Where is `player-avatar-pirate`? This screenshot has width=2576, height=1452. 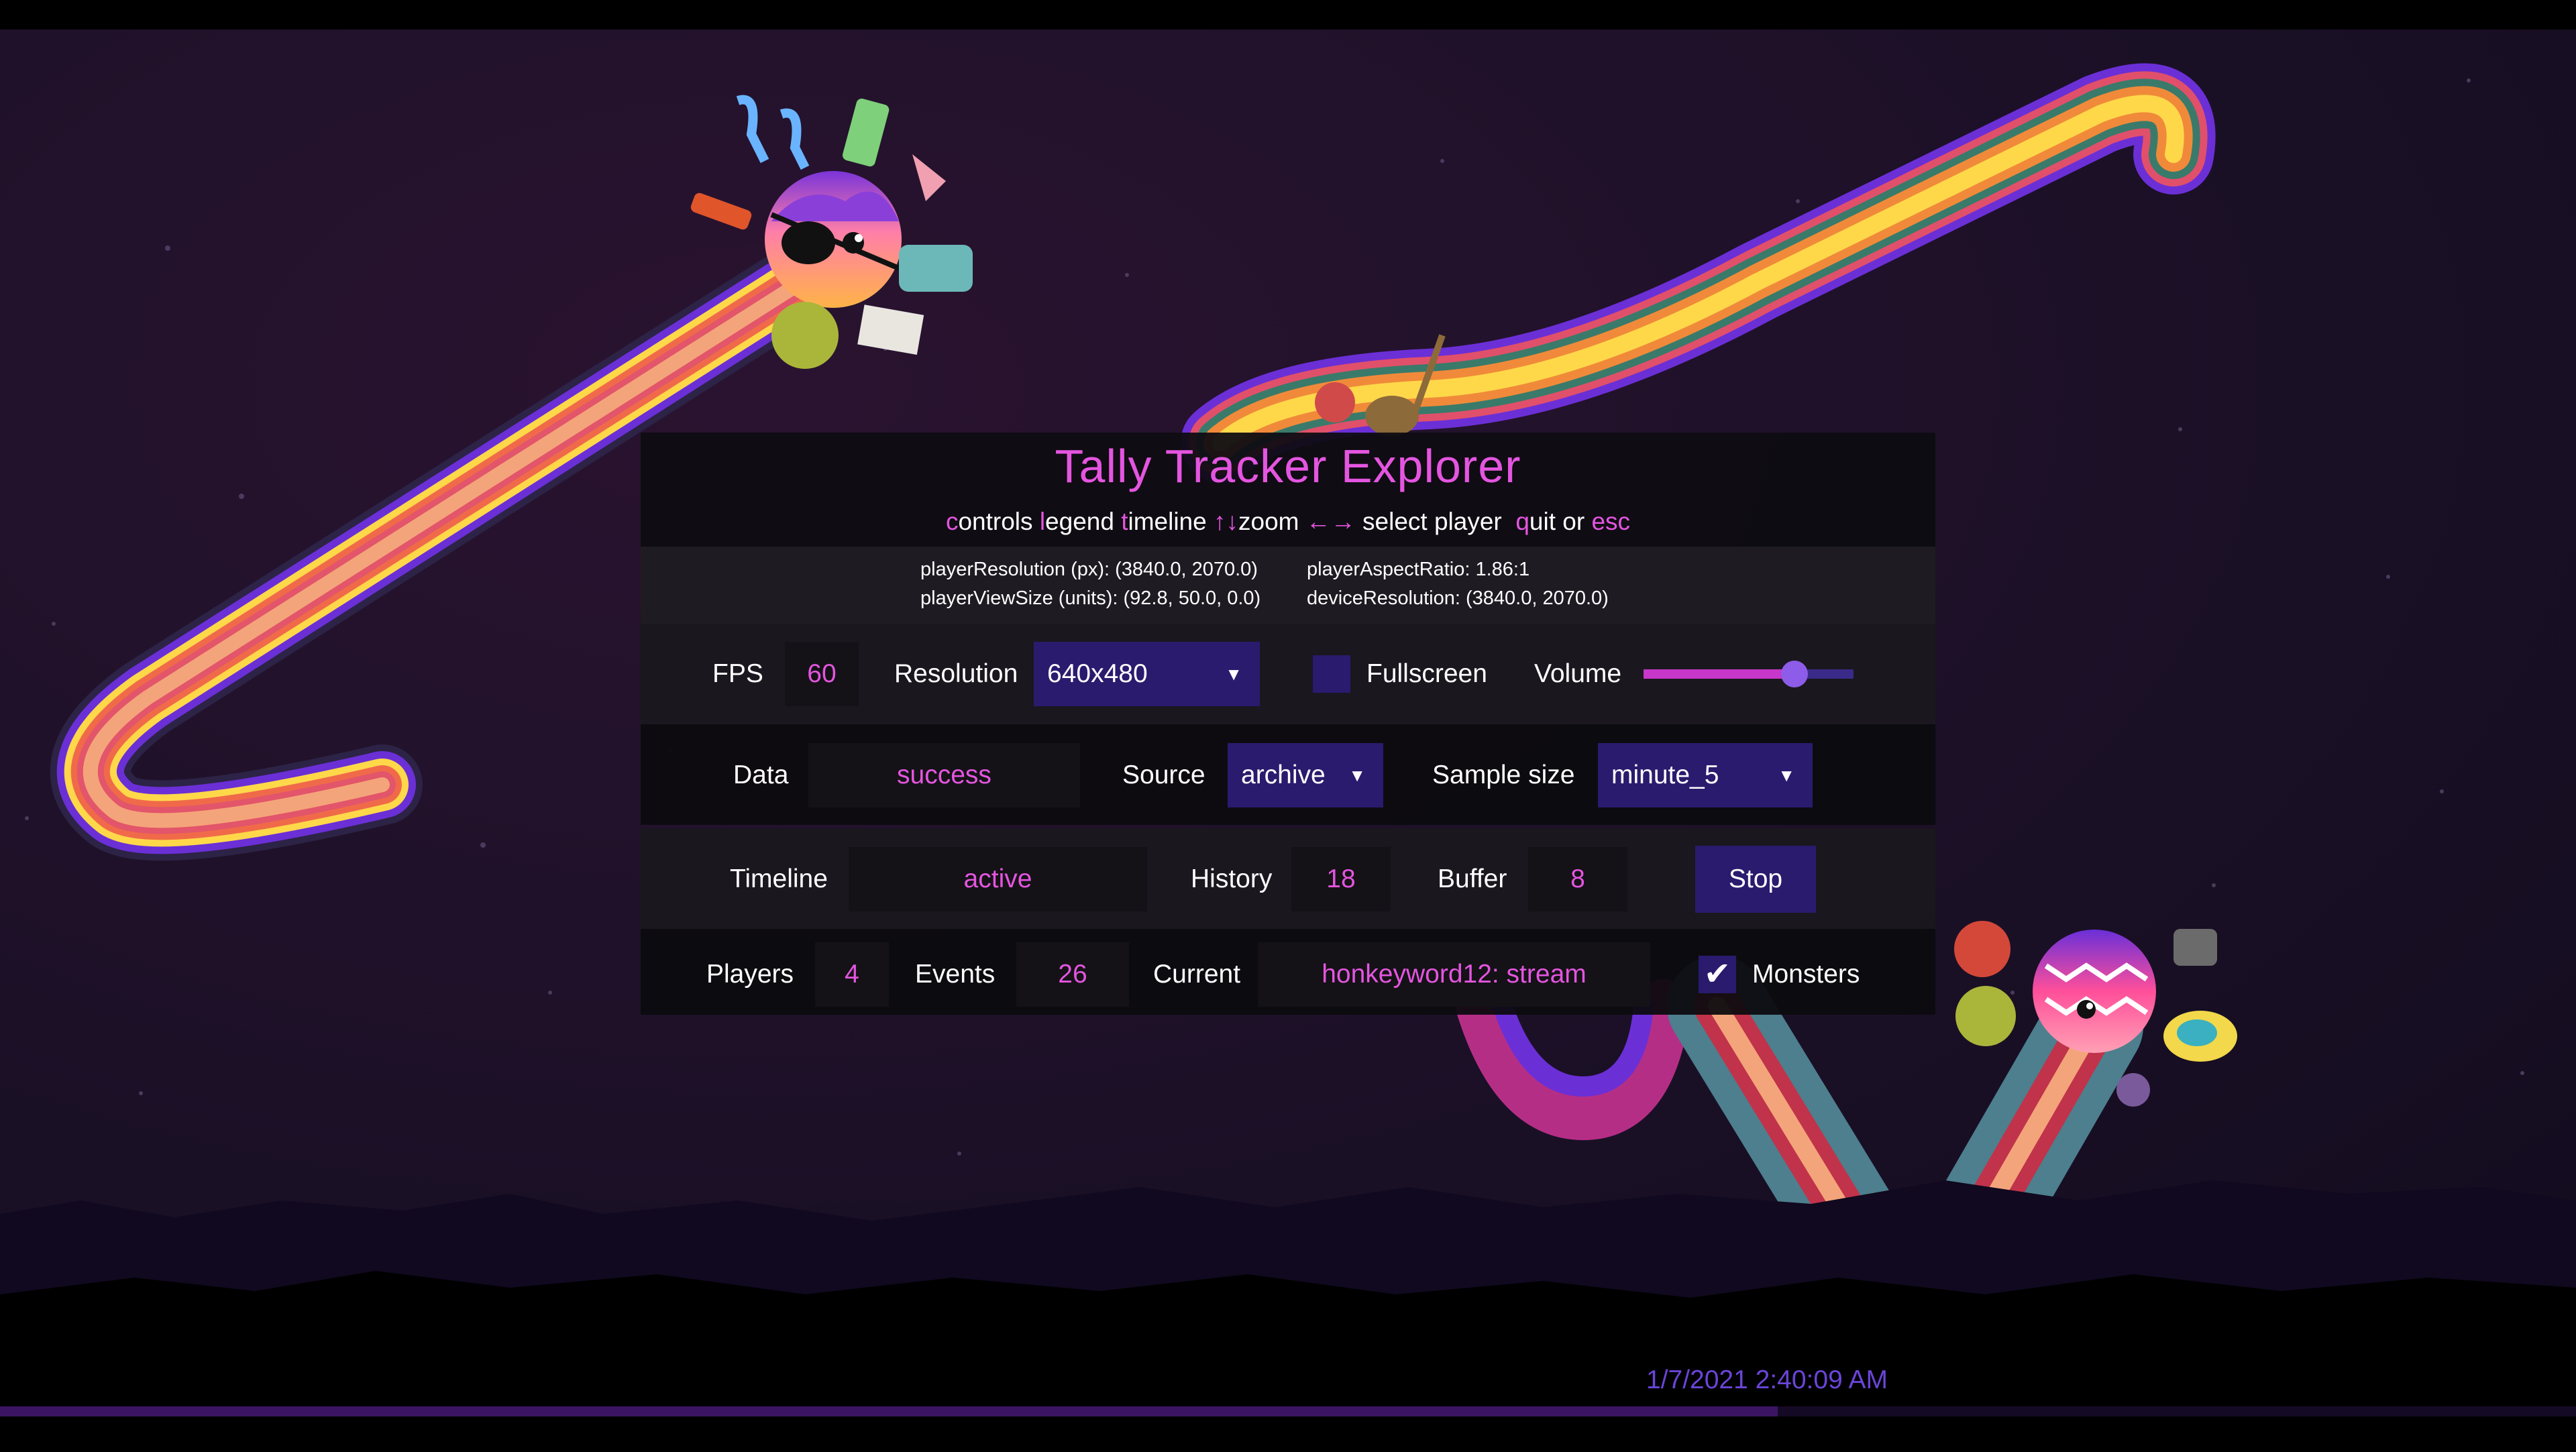 player-avatar-pirate is located at coordinates (833, 239).